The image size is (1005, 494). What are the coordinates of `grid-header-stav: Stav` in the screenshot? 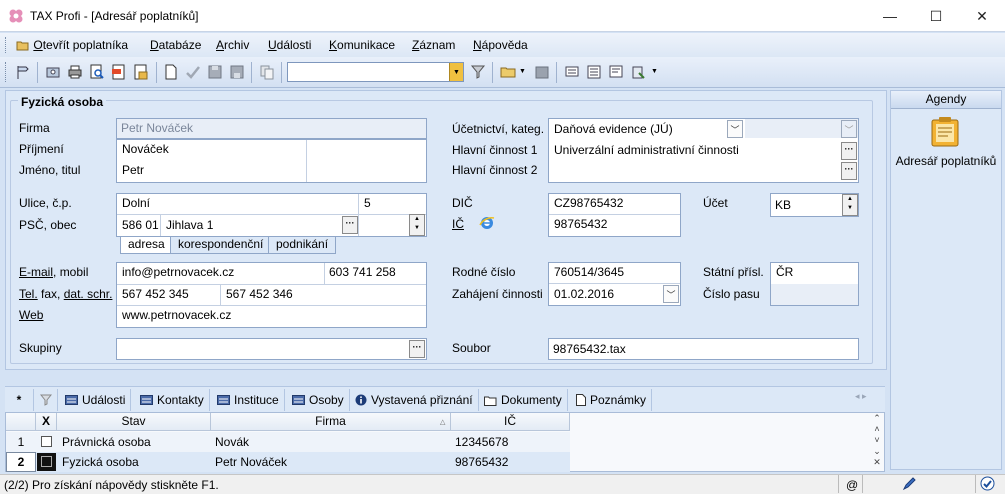 It's located at (134, 422).